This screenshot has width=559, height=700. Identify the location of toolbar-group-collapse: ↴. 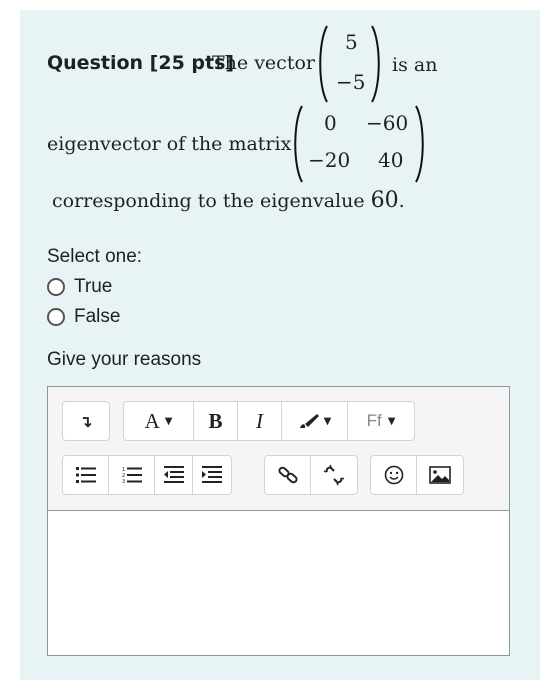
(86, 421).